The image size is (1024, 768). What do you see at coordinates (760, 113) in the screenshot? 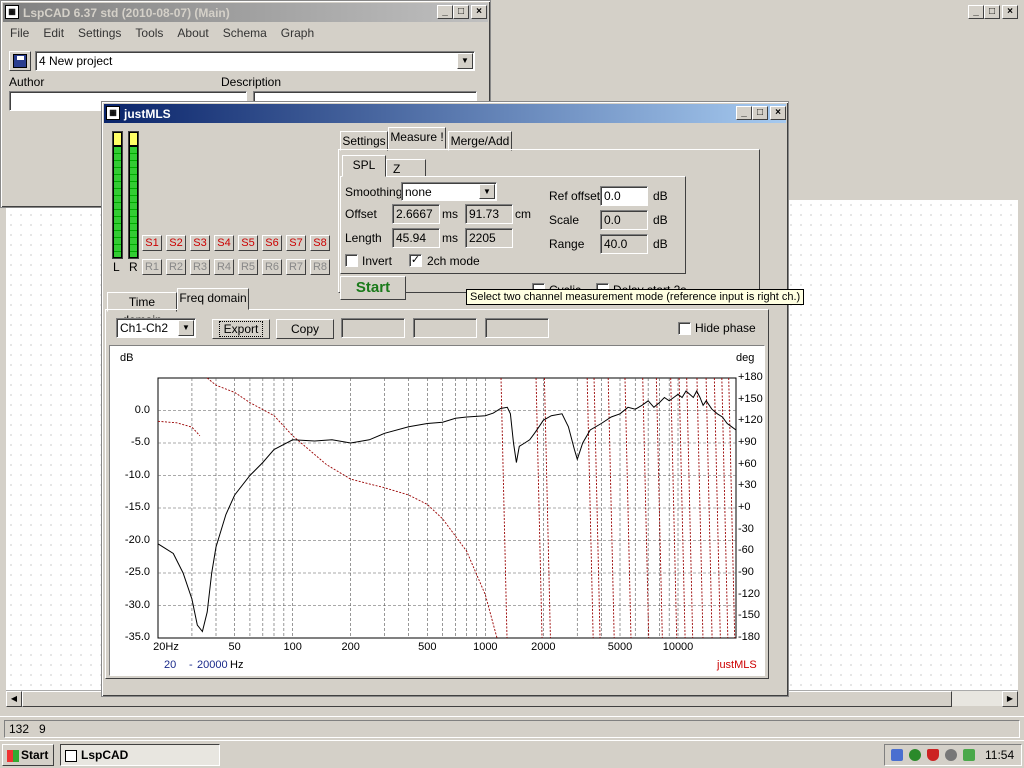
I see `justmls-maximize-button: □` at bounding box center [760, 113].